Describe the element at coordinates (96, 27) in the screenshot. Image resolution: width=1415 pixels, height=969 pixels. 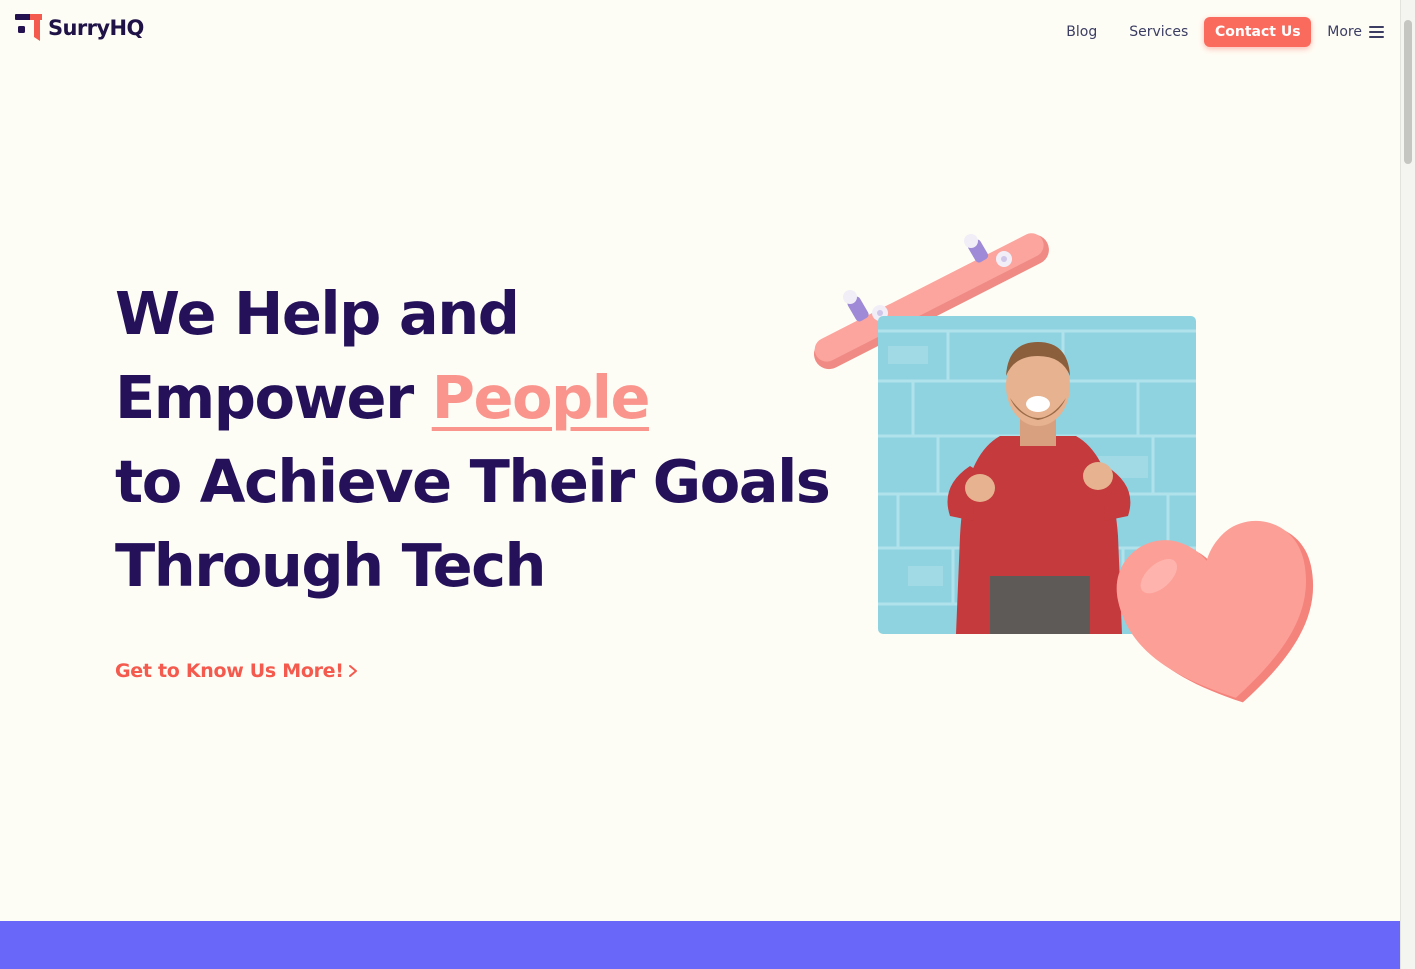
I see `brand-name: SurryHQ` at that location.